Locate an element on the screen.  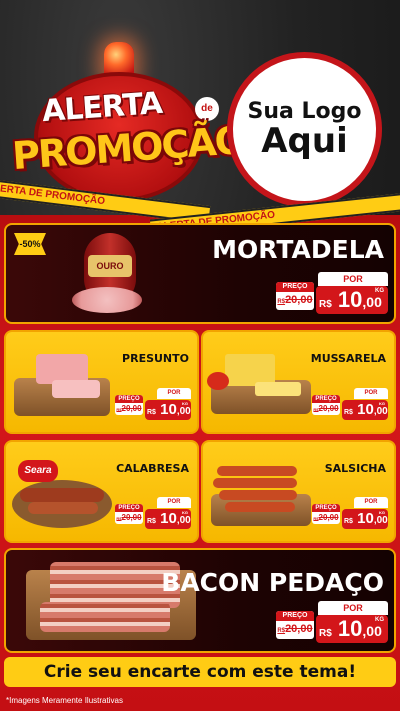
product-name: MUSSARELA is located at coordinates (348, 358).